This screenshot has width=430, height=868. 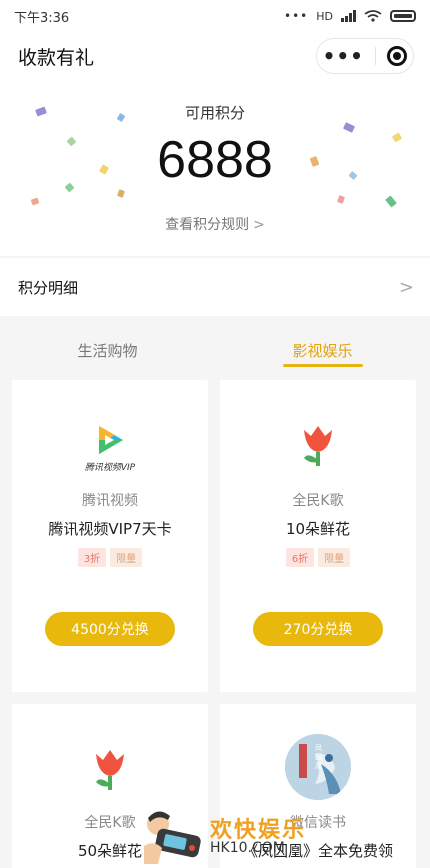 What do you see at coordinates (373, 16) in the screenshot?
I see `wifi-icon` at bounding box center [373, 16].